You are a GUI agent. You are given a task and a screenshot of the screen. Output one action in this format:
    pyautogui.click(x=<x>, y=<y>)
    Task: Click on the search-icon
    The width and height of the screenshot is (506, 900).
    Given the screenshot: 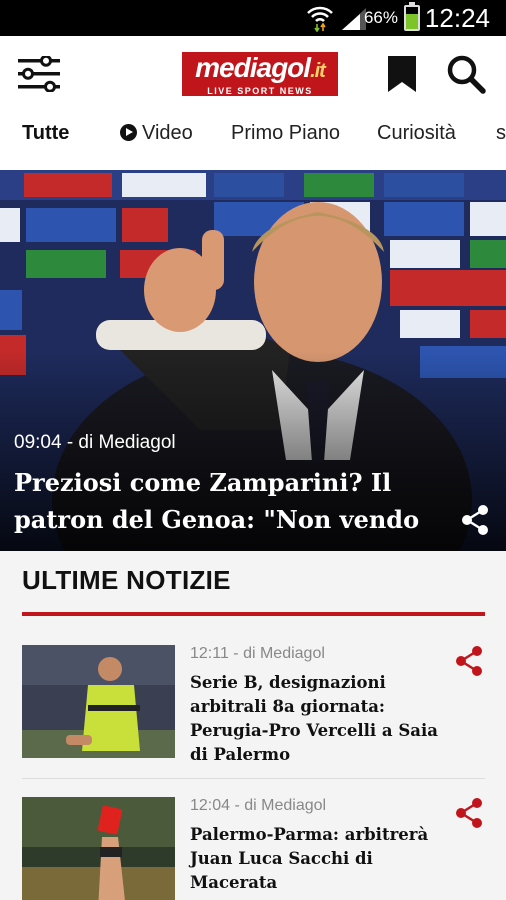 What is the action you would take?
    pyautogui.click(x=466, y=74)
    